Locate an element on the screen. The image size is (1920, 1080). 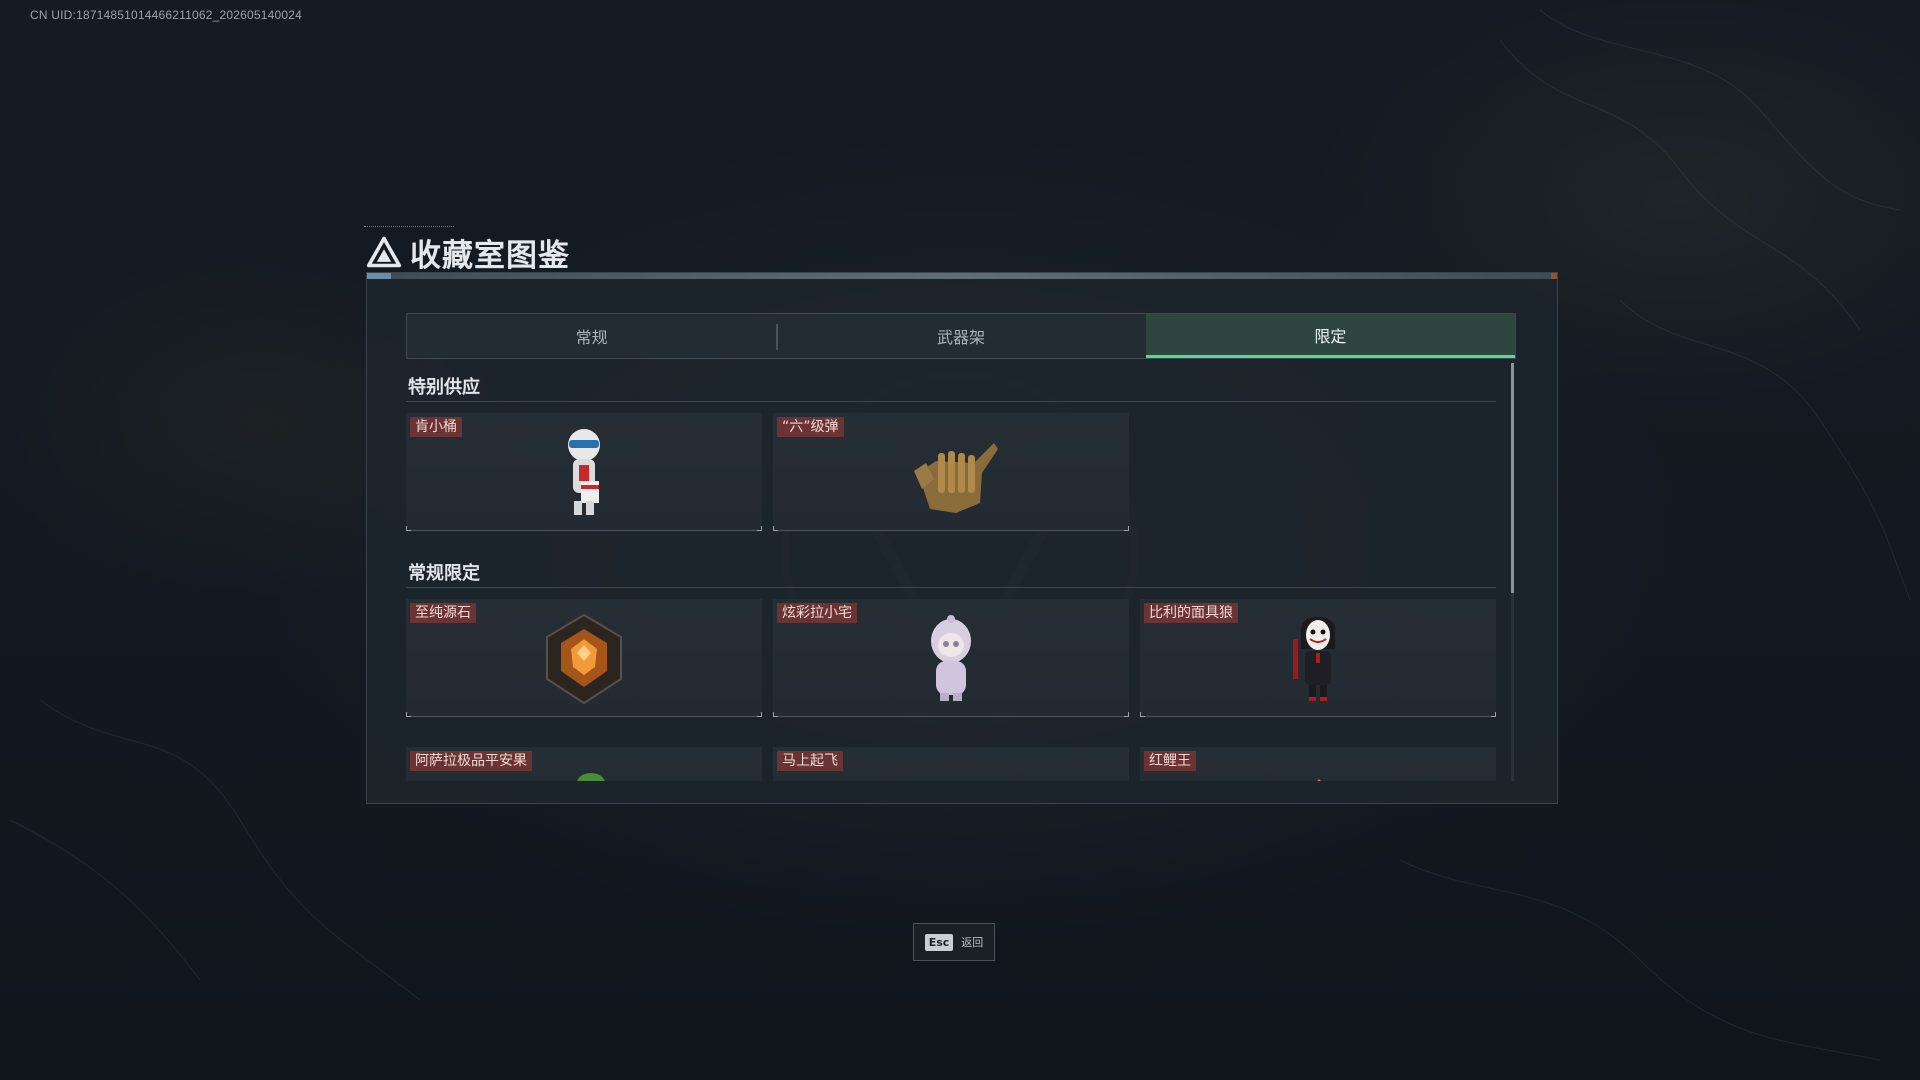
collection-card-billy-mask-wolf: 比利的面具狼 is located at coordinates (1318, 658).